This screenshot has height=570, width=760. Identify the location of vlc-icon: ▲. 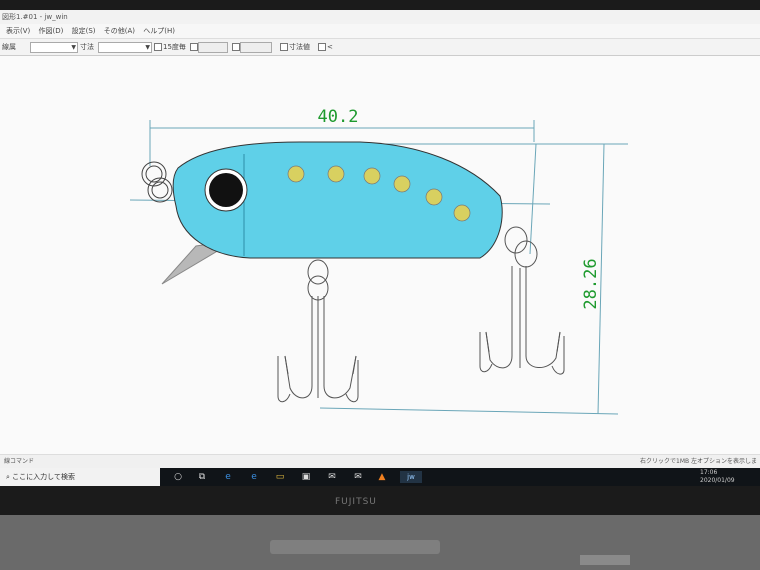
(382, 477).